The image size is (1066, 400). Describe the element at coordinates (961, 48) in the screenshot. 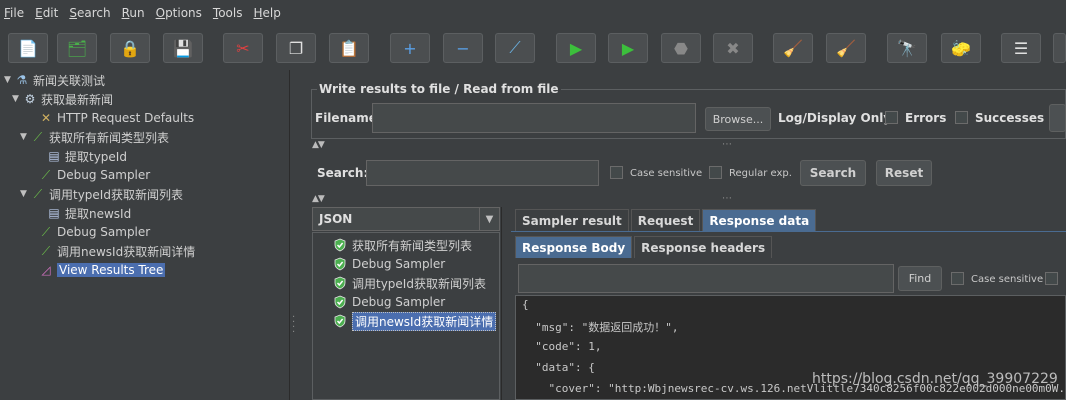

I see `reset-search-button: 🧽` at that location.